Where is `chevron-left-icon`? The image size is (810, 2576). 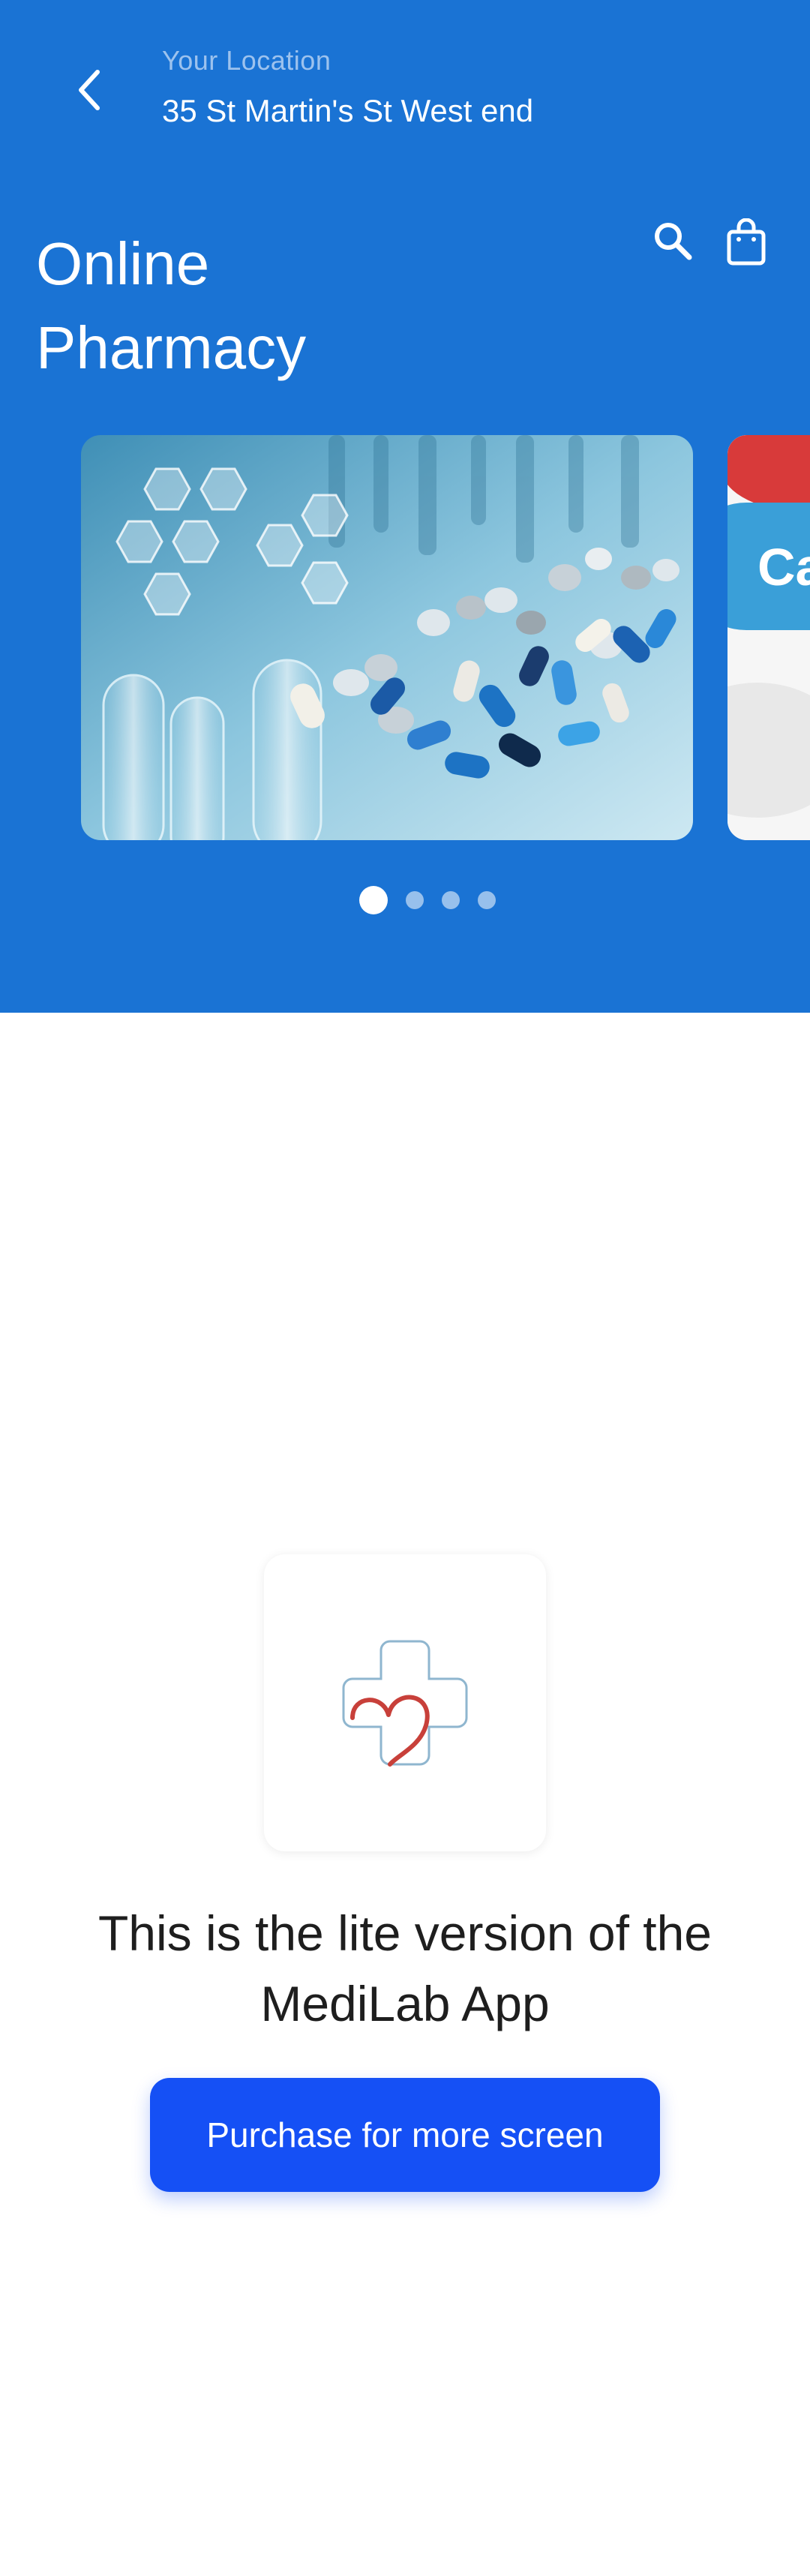 chevron-left-icon is located at coordinates (89, 90).